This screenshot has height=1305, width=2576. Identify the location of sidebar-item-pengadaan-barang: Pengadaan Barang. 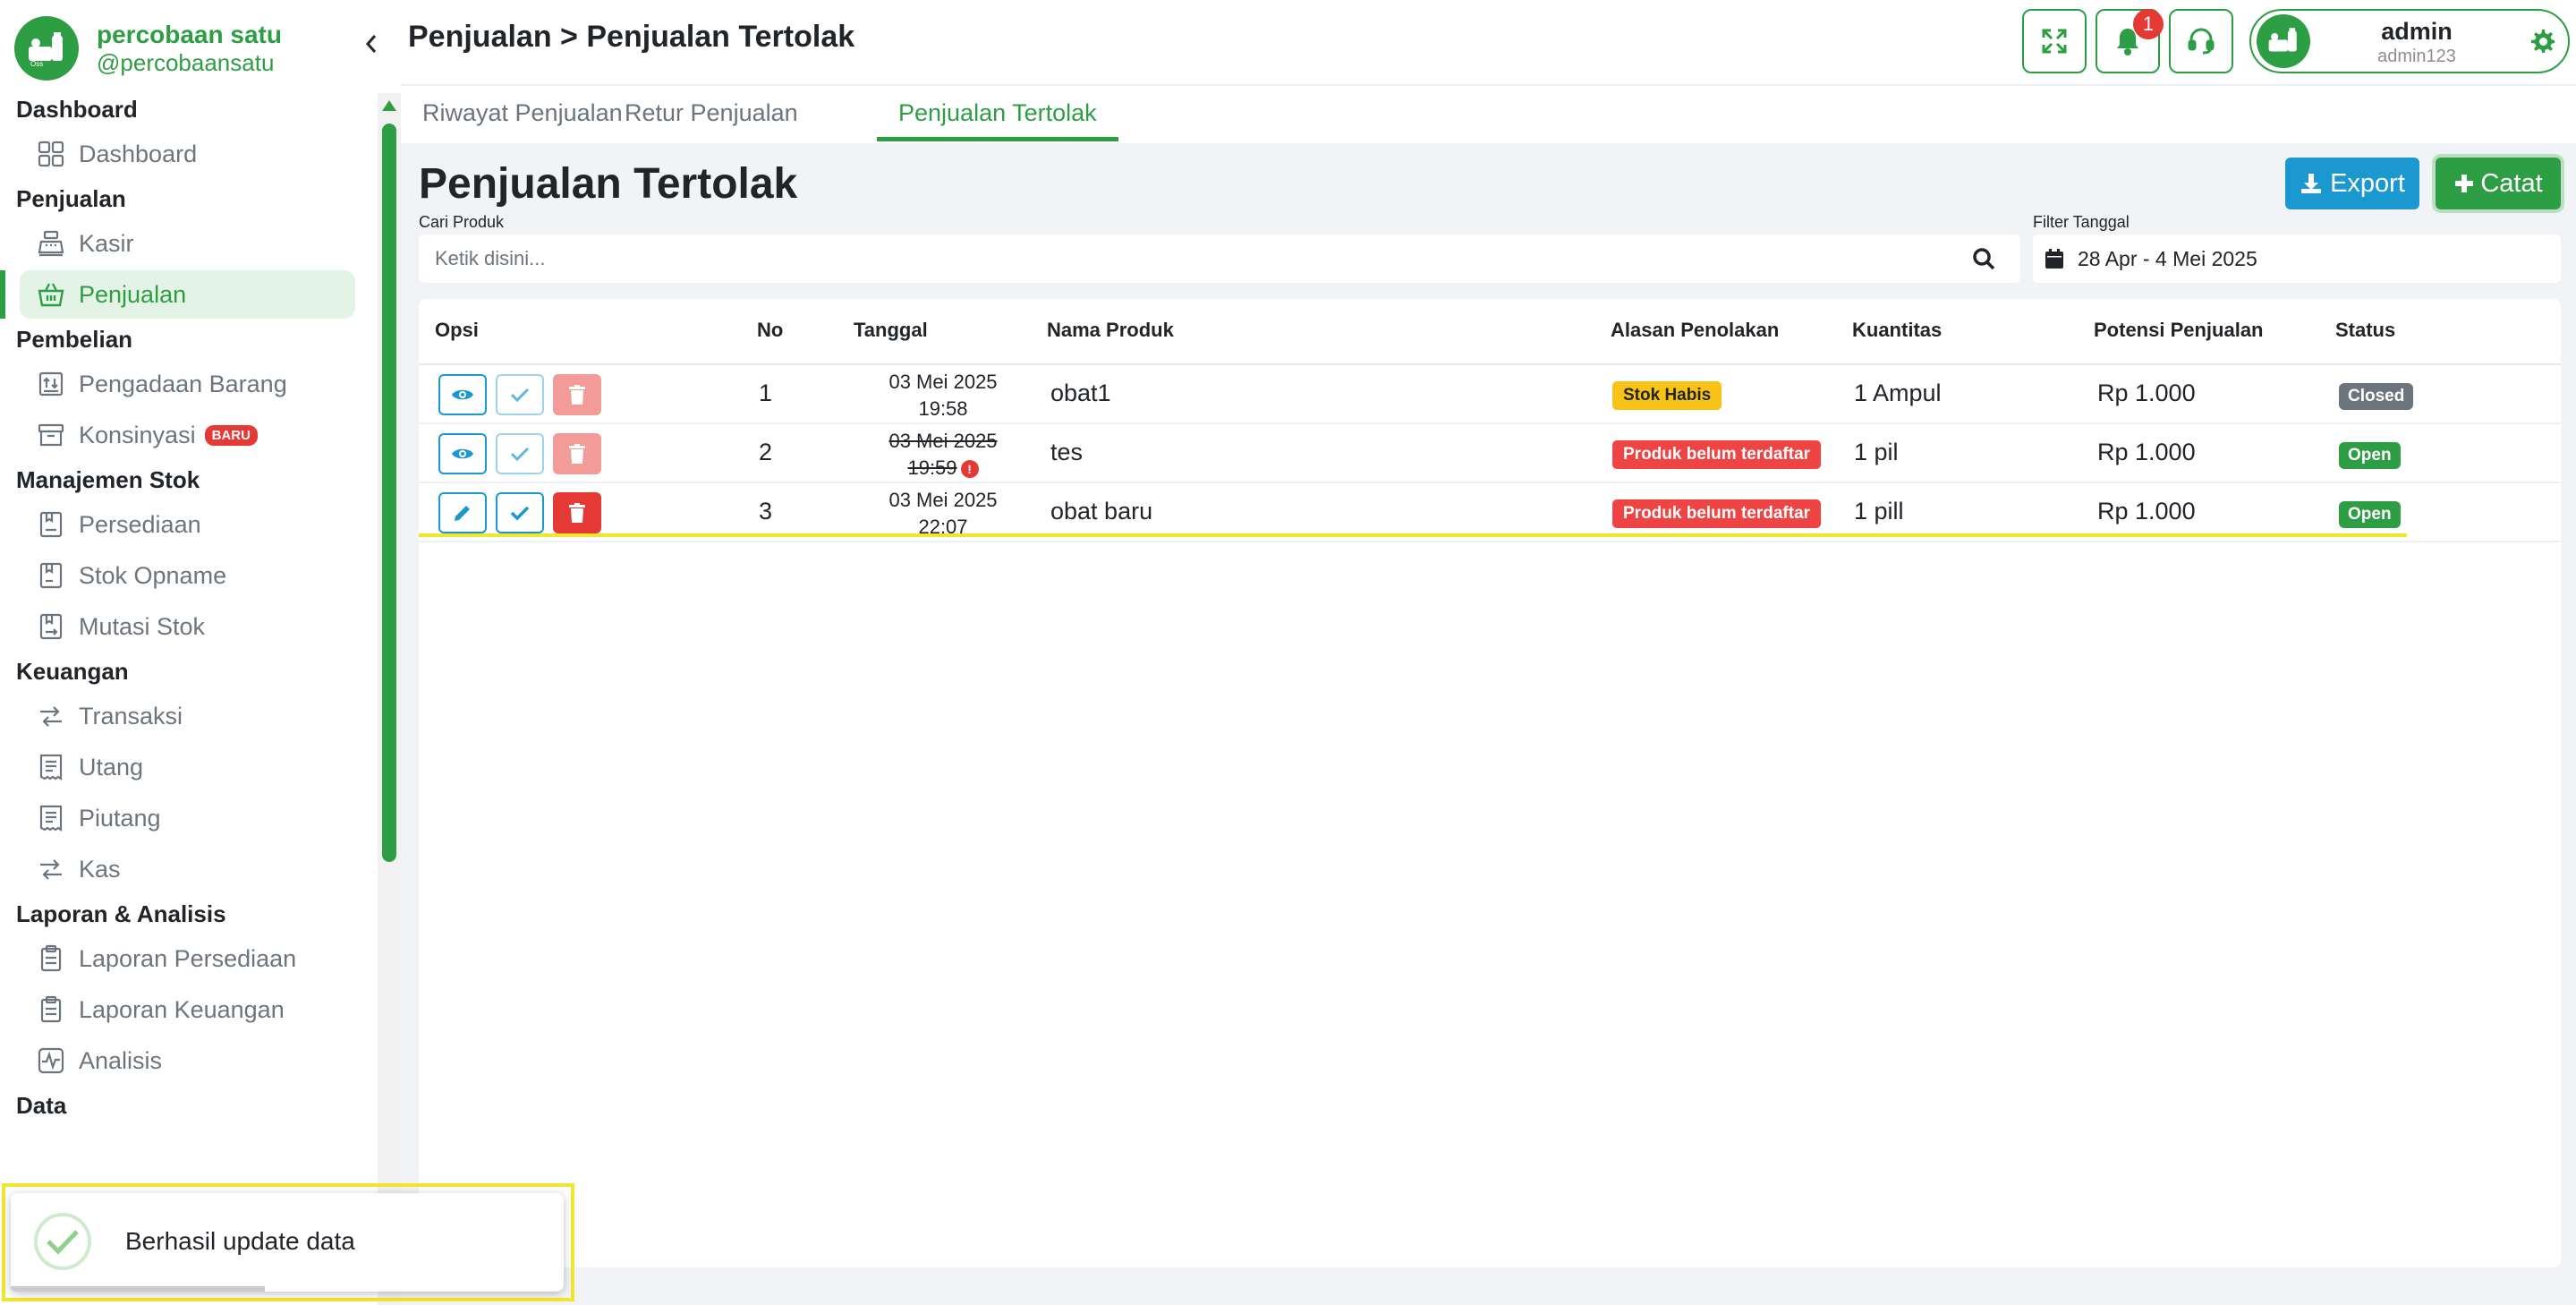
(187, 384).